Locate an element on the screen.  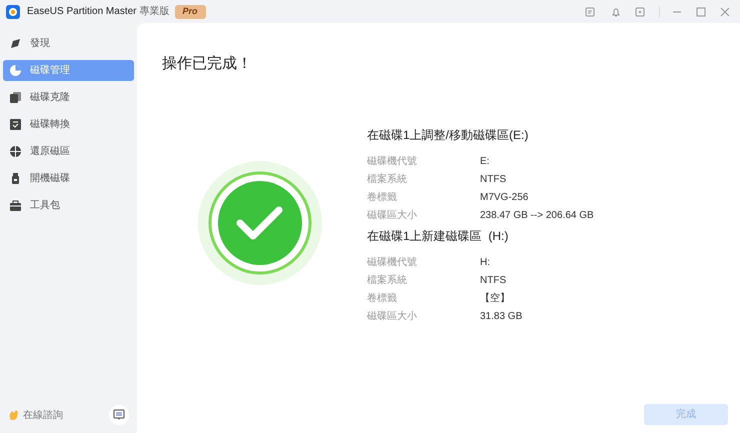
completion-heading: 操作已完成！ is located at coordinates (207, 64).